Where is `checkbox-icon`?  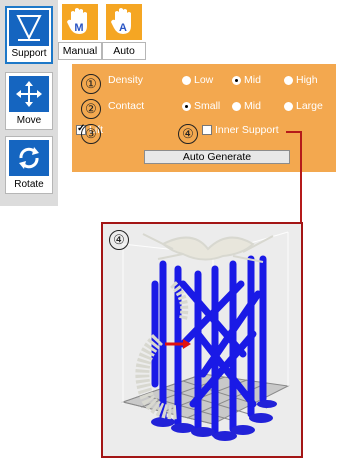 checkbox-icon is located at coordinates (207, 130).